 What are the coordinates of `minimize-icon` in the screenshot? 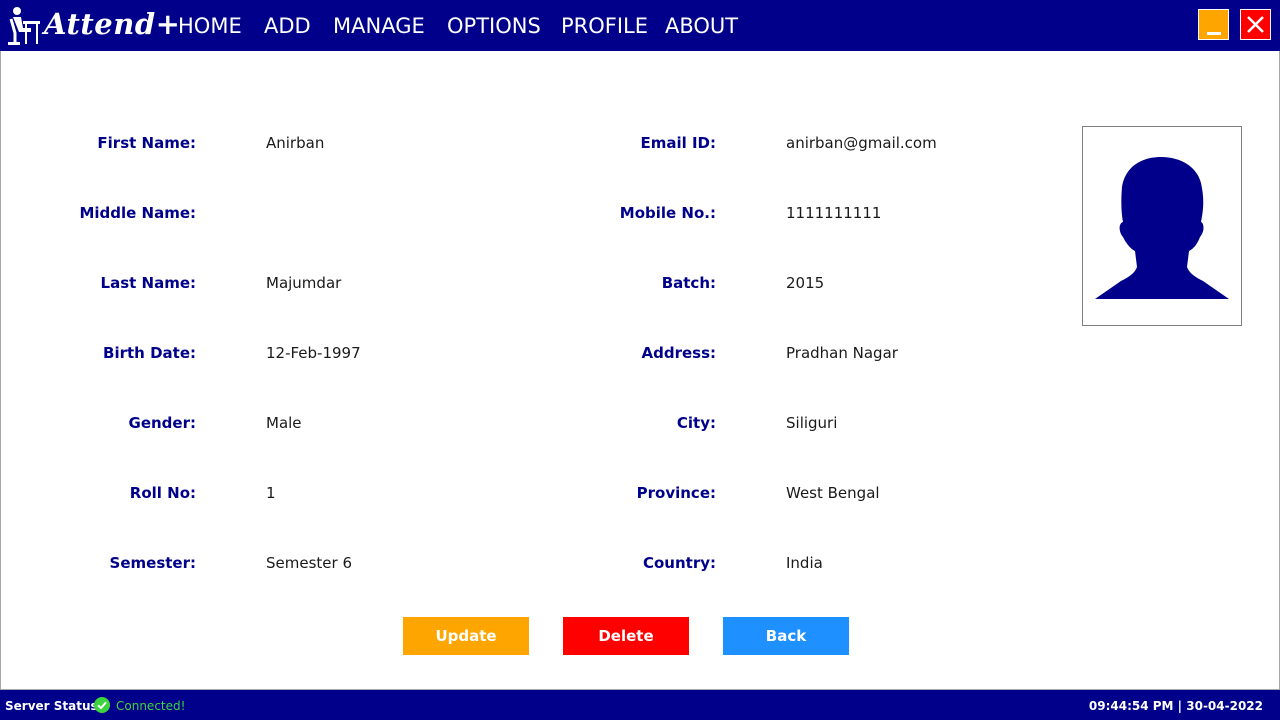 It's located at (1214, 33).